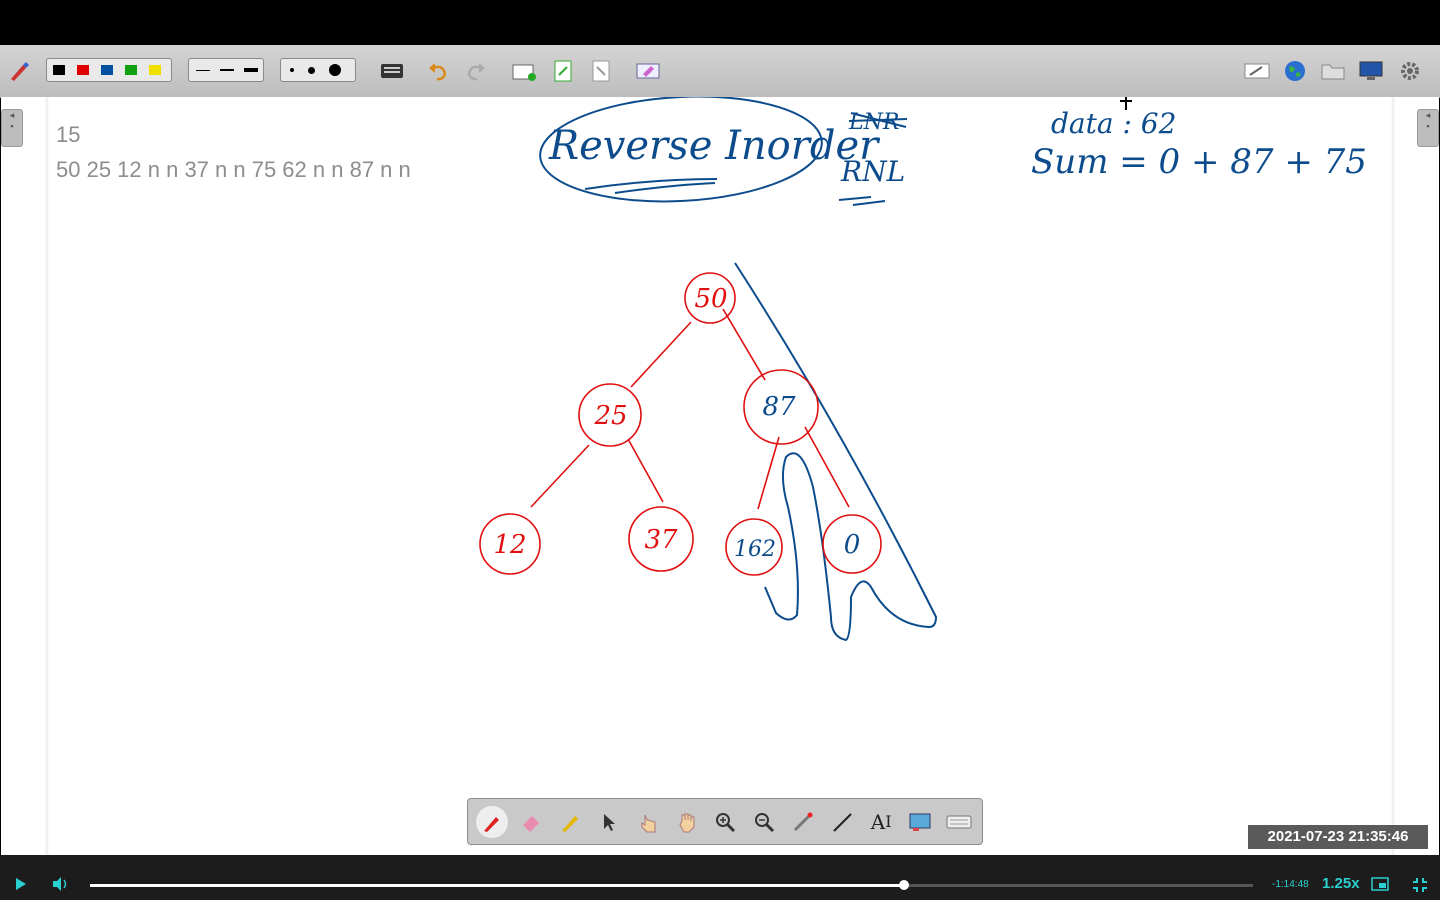 The width and height of the screenshot is (1440, 900). I want to click on play-icon, so click(21, 886).